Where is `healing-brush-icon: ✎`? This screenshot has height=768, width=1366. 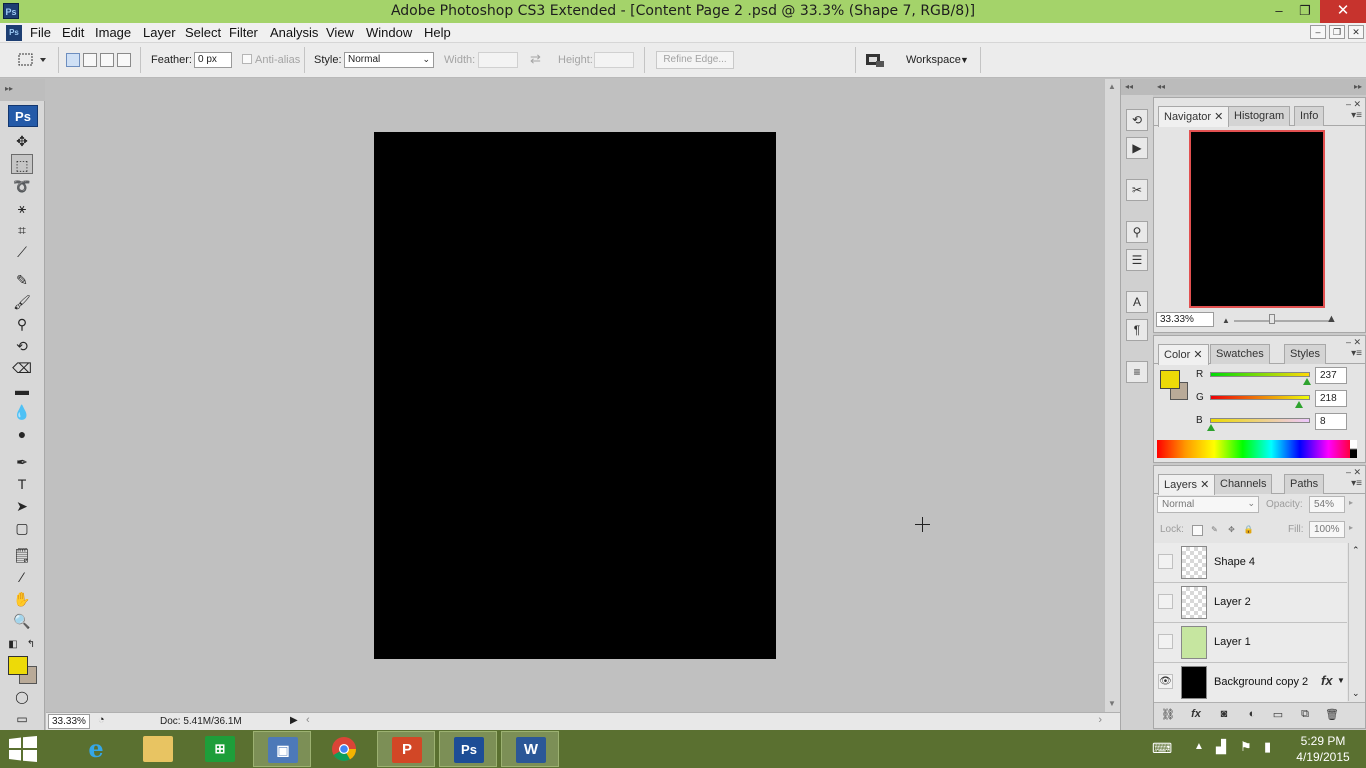
healing-brush-icon: ✎ is located at coordinates (22, 280).